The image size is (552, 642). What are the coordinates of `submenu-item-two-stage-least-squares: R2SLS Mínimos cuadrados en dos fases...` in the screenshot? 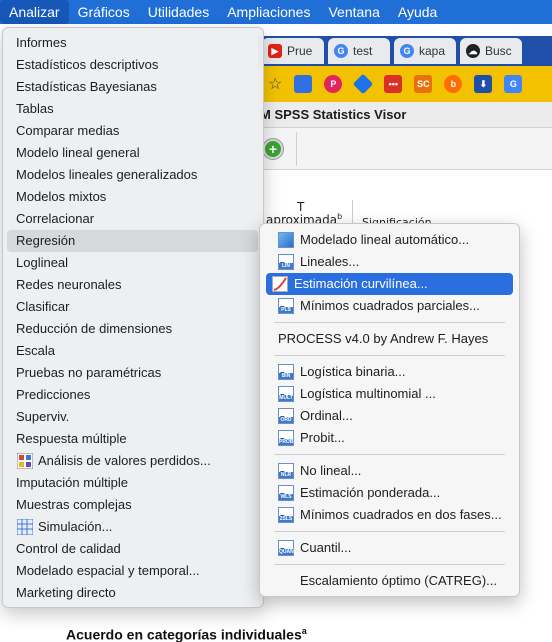 It's located at (389, 515).